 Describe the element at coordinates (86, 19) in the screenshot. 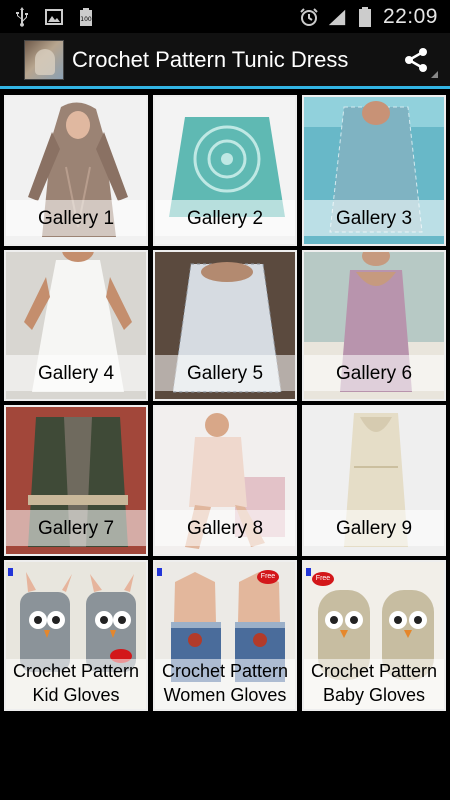

I see `svg-text: 100` at that location.